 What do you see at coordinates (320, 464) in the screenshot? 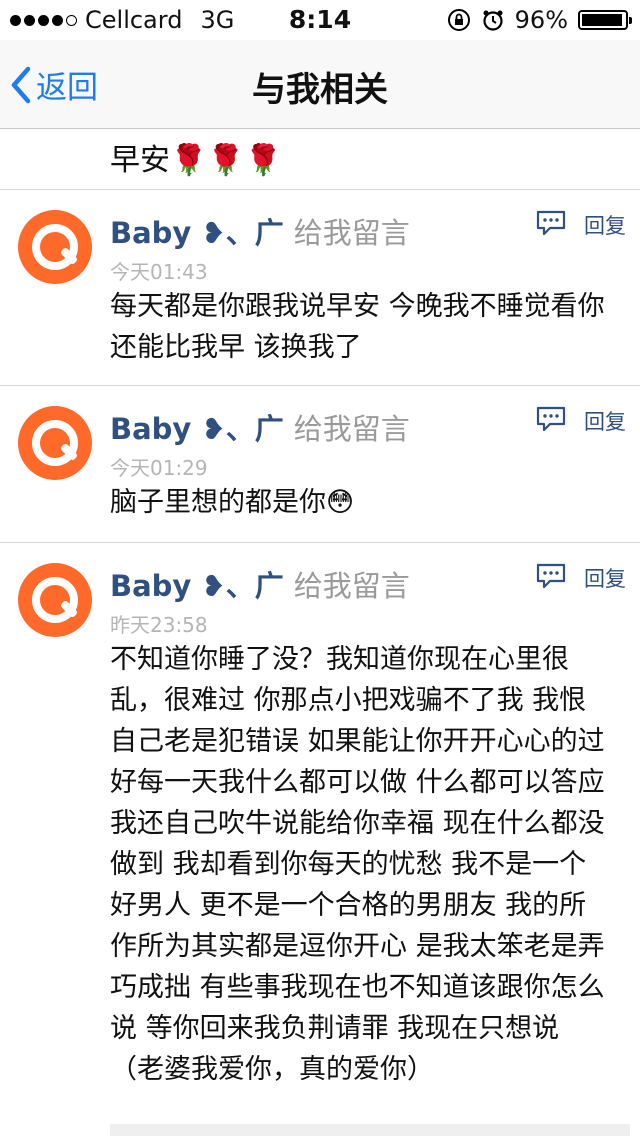
I see `list-item: Baby ❥、广 给我留言 今天01:29 脑子里想的都是你😳 回复` at bounding box center [320, 464].